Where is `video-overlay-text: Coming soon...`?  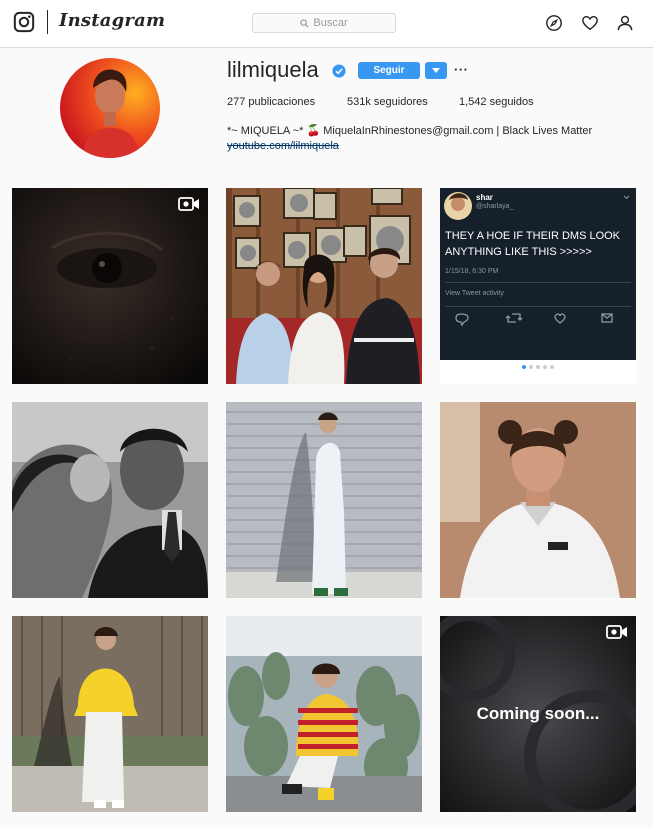
video-overlay-text: Coming soon... is located at coordinates (538, 713).